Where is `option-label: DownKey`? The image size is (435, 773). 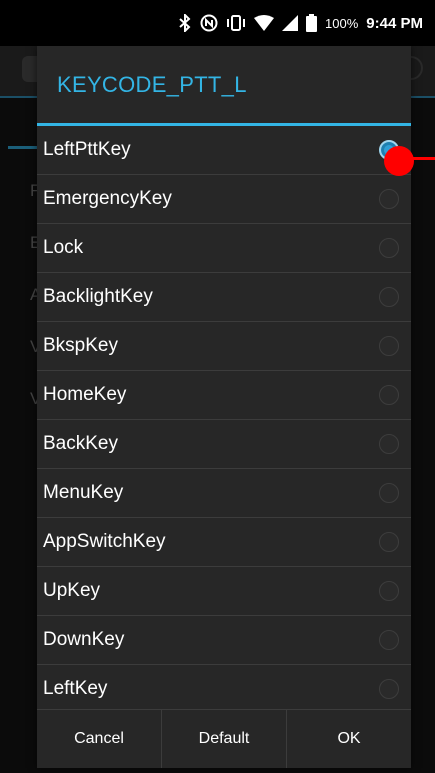 option-label: DownKey is located at coordinates (84, 639).